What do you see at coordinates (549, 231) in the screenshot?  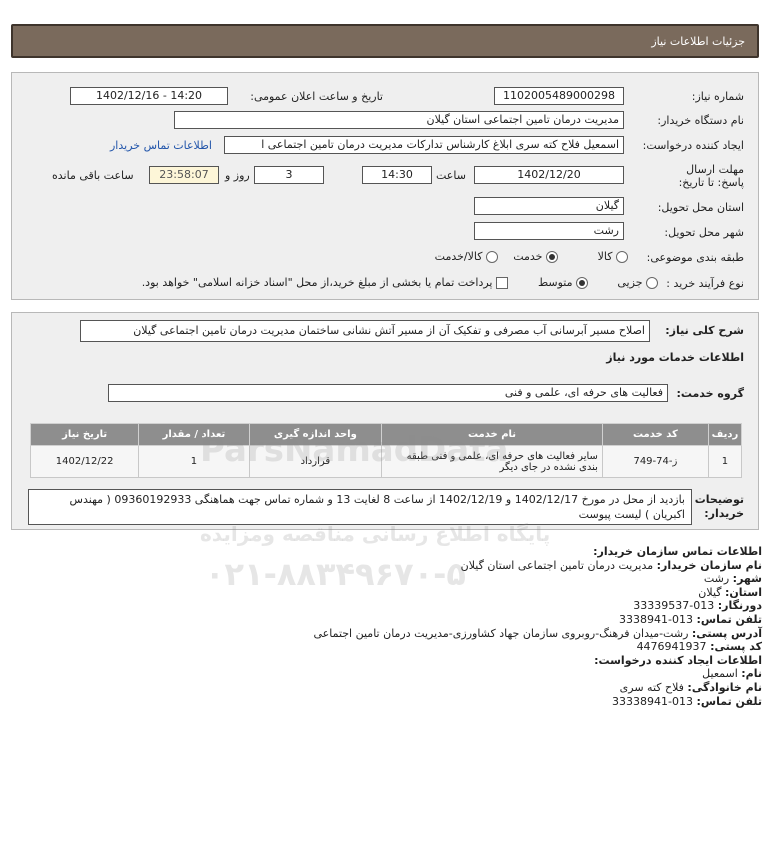 I see `city-field: رشت` at bounding box center [549, 231].